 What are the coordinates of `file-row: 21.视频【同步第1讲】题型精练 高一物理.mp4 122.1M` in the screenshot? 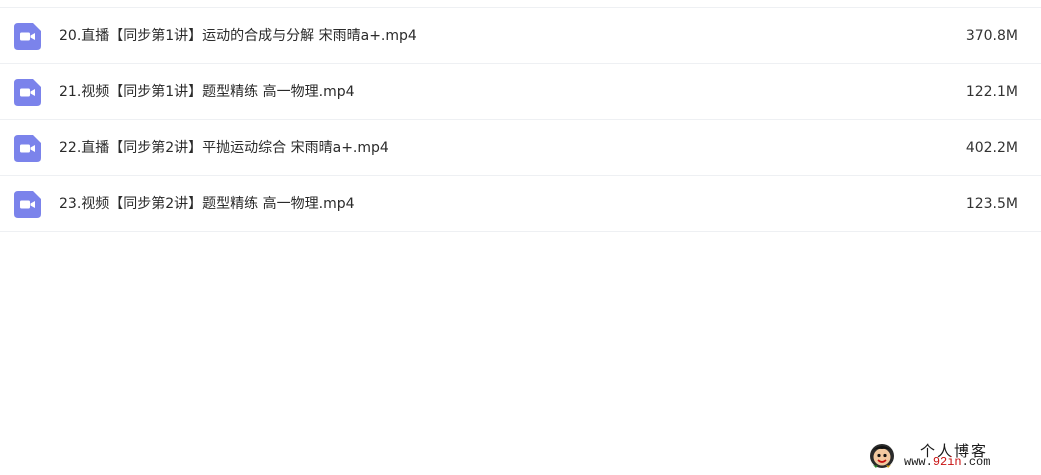 It's located at (520, 92).